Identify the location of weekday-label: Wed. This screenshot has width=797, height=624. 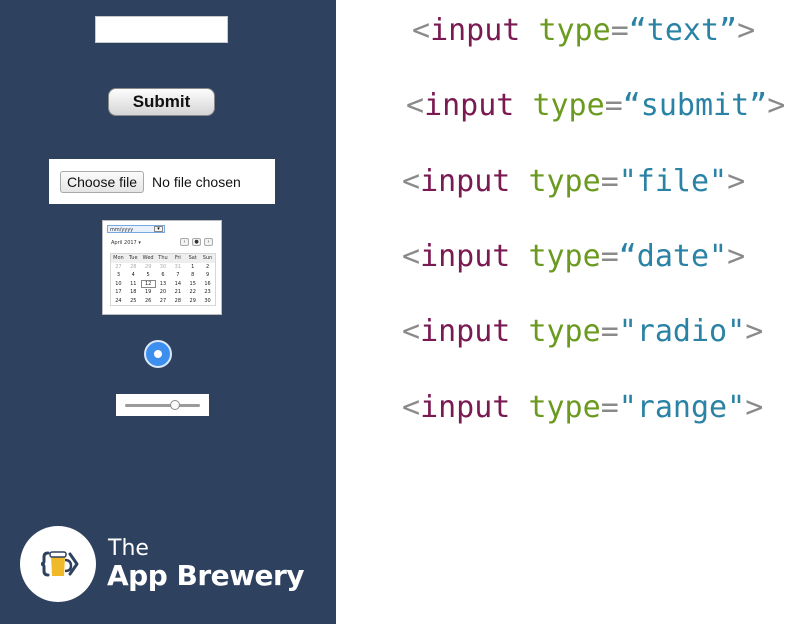
(148, 258).